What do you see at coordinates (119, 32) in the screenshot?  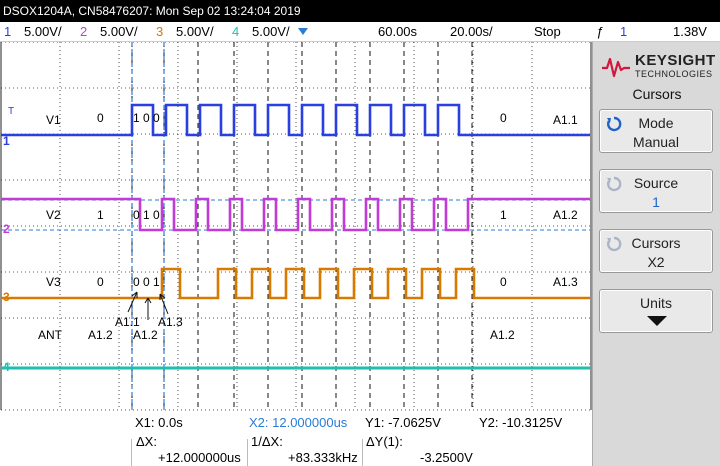 I see `ch2-scale: 5.00V/` at bounding box center [119, 32].